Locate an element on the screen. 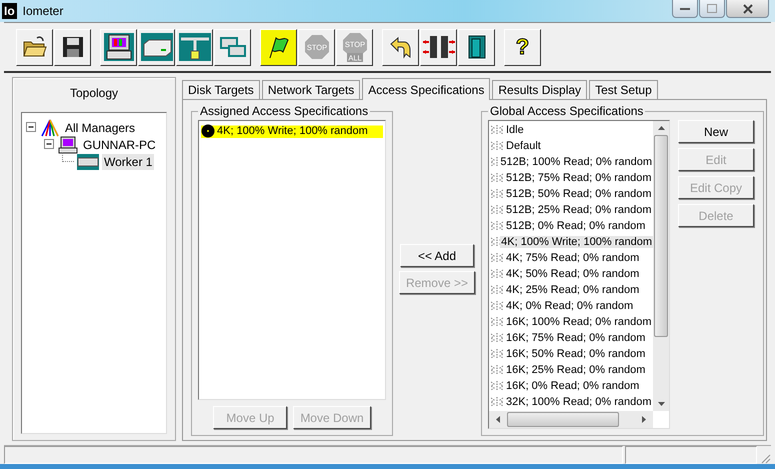 The width and height of the screenshot is (775, 469). exit-toolbar-button is located at coordinates (476, 47).